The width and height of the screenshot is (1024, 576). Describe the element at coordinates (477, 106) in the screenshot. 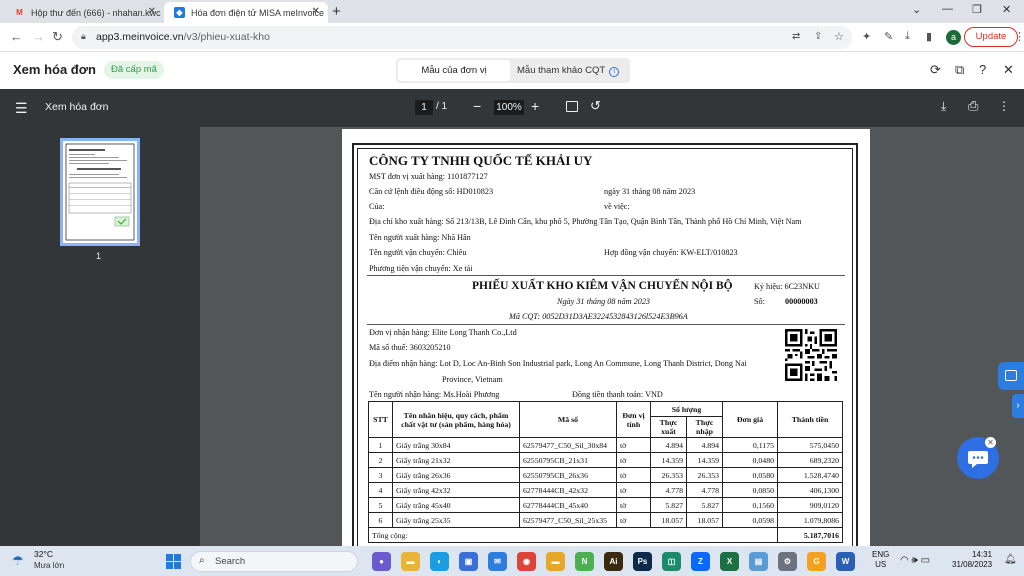

I see `zoom-out-icon: −` at that location.